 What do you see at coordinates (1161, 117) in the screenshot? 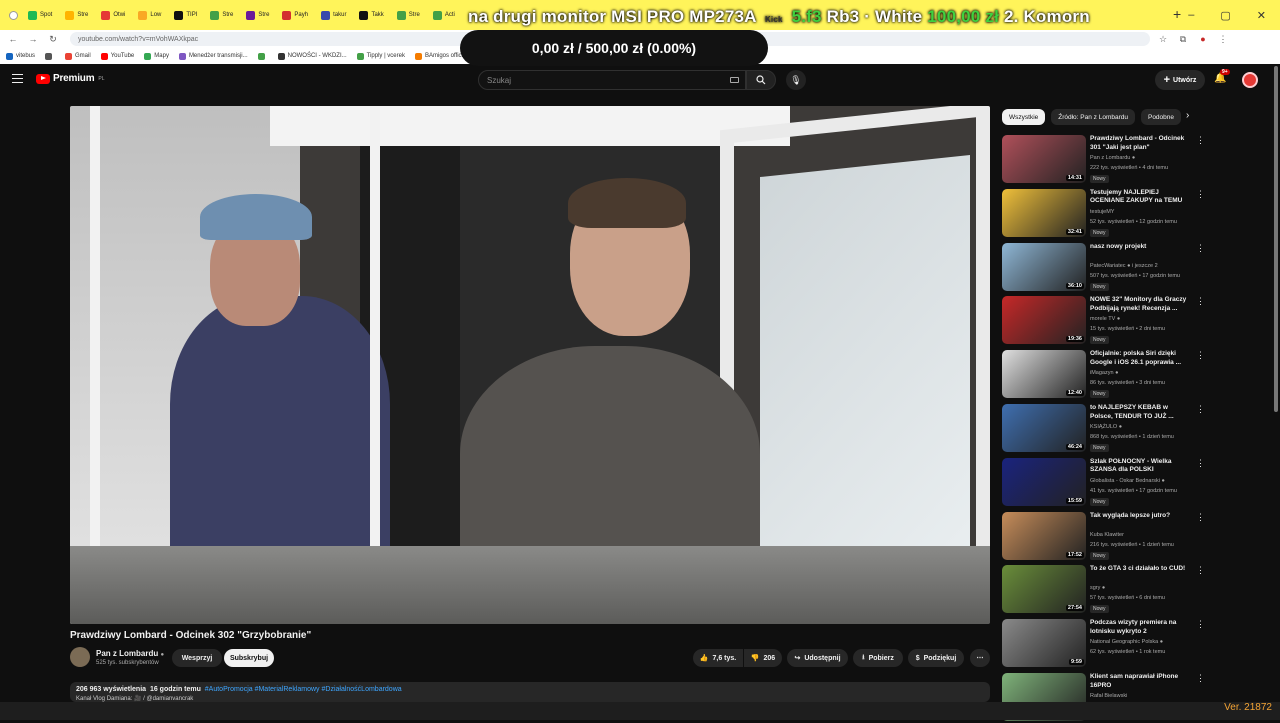
I see `filter-chip: Podobne` at bounding box center [1161, 117].